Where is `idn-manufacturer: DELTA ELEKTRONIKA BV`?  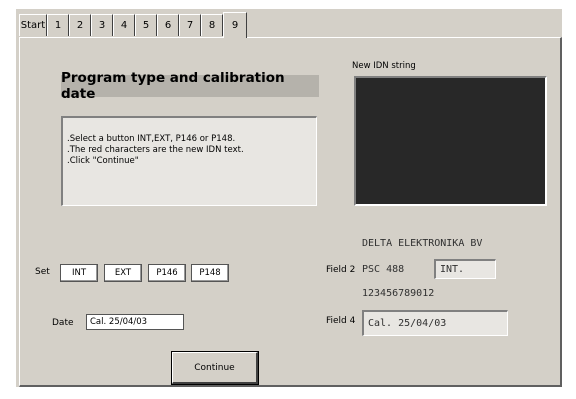
idn-manufacturer: DELTA ELEKTRONIKA BV is located at coordinates (422, 243).